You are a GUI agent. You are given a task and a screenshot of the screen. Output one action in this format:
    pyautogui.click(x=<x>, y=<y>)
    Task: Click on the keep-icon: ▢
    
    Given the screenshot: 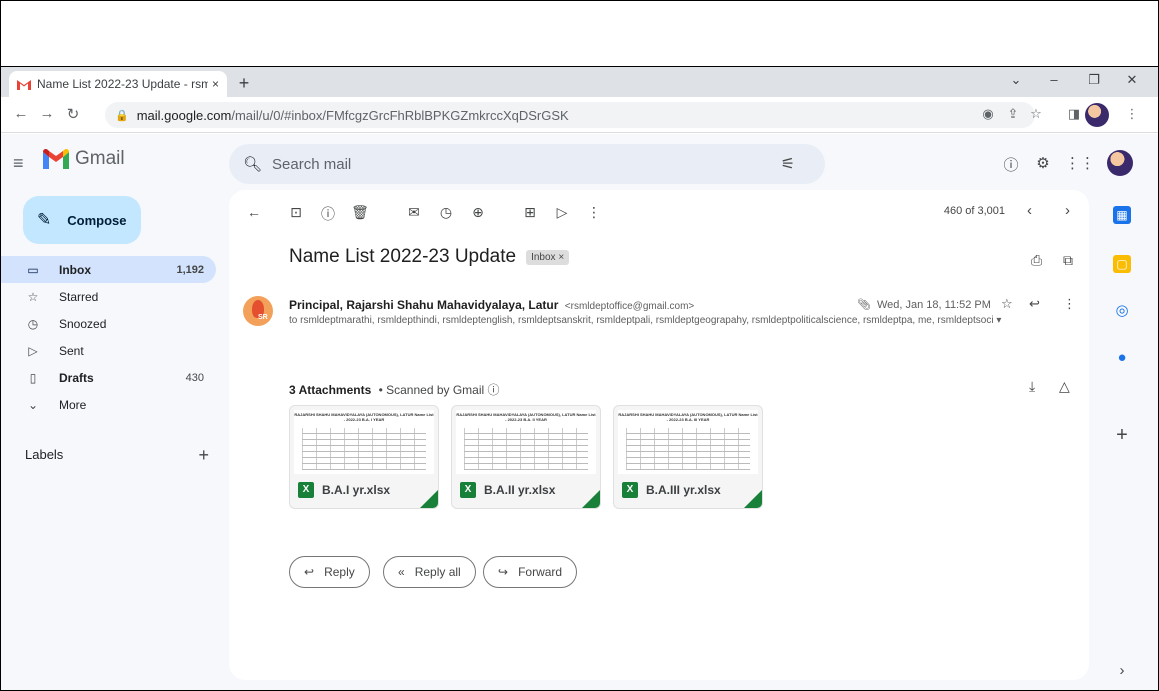 What is the action you would take?
    pyautogui.click(x=1122, y=264)
    